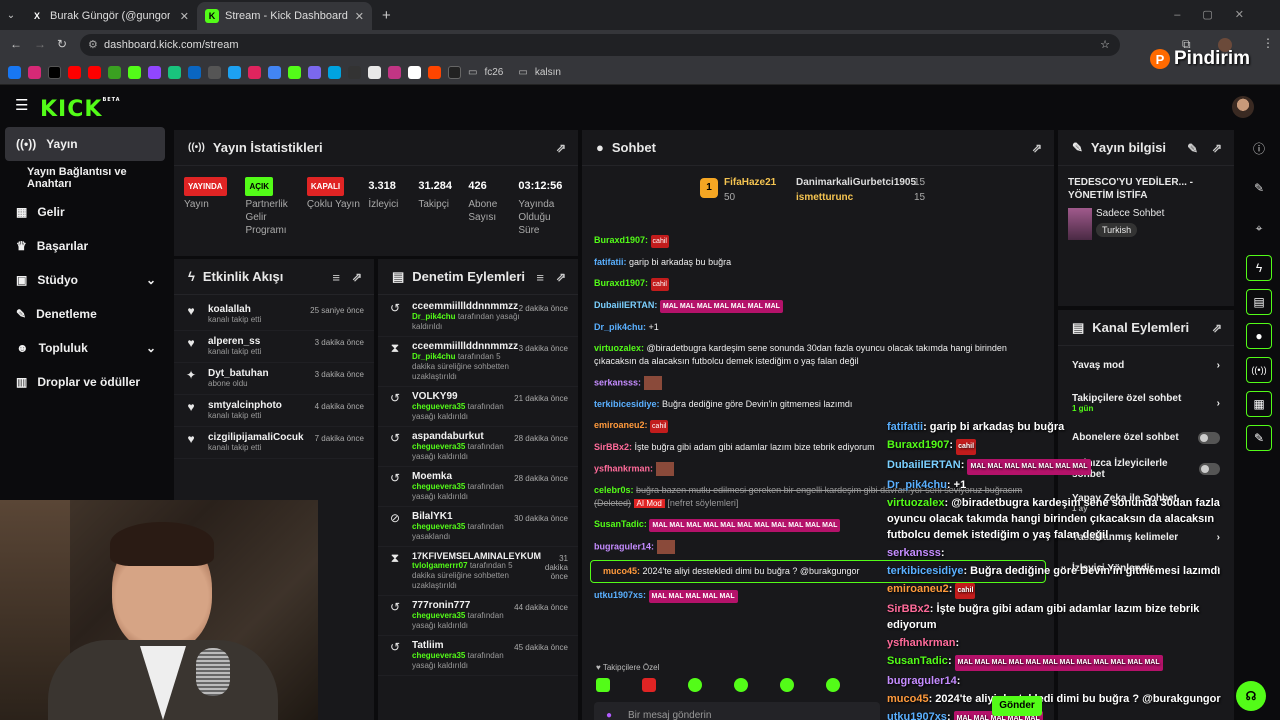 The height and width of the screenshot is (720, 1280). Describe the element at coordinates (85, 178) in the screenshot. I see `sidebar-item-stream-key: Yayın Bağlantısı ve Anahtarı` at that location.